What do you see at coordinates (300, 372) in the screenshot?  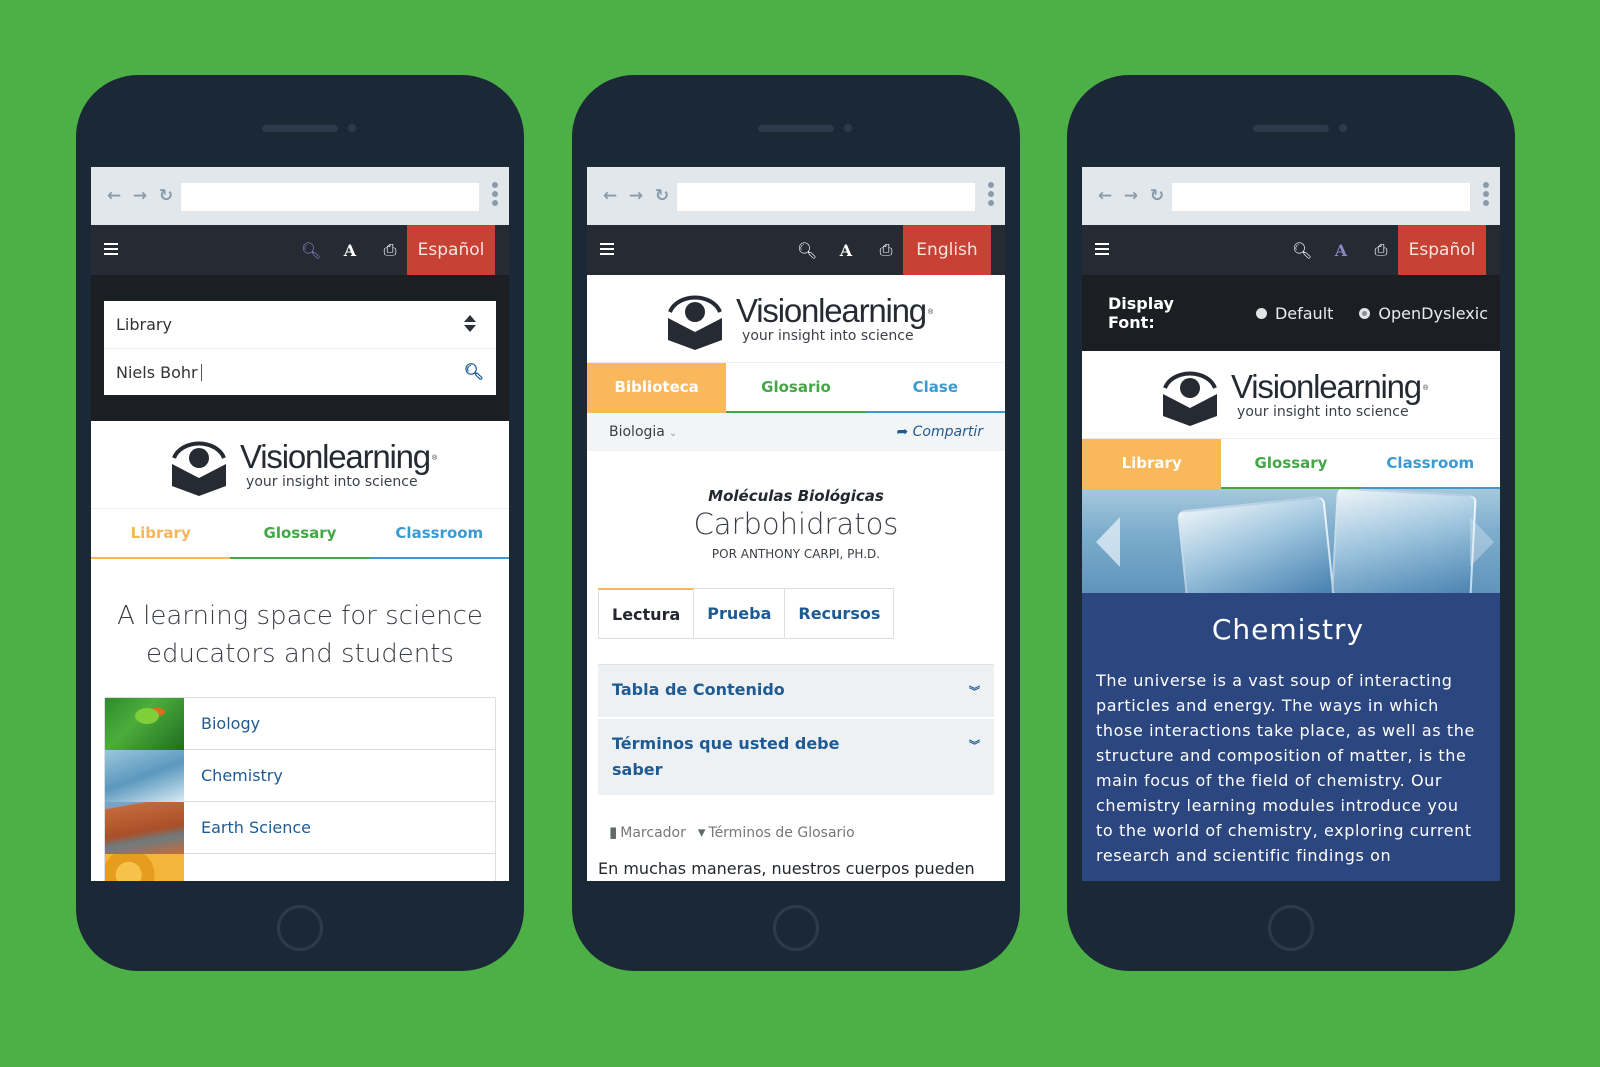 I see `search-input: Niels Bohr 🔍︎` at bounding box center [300, 372].